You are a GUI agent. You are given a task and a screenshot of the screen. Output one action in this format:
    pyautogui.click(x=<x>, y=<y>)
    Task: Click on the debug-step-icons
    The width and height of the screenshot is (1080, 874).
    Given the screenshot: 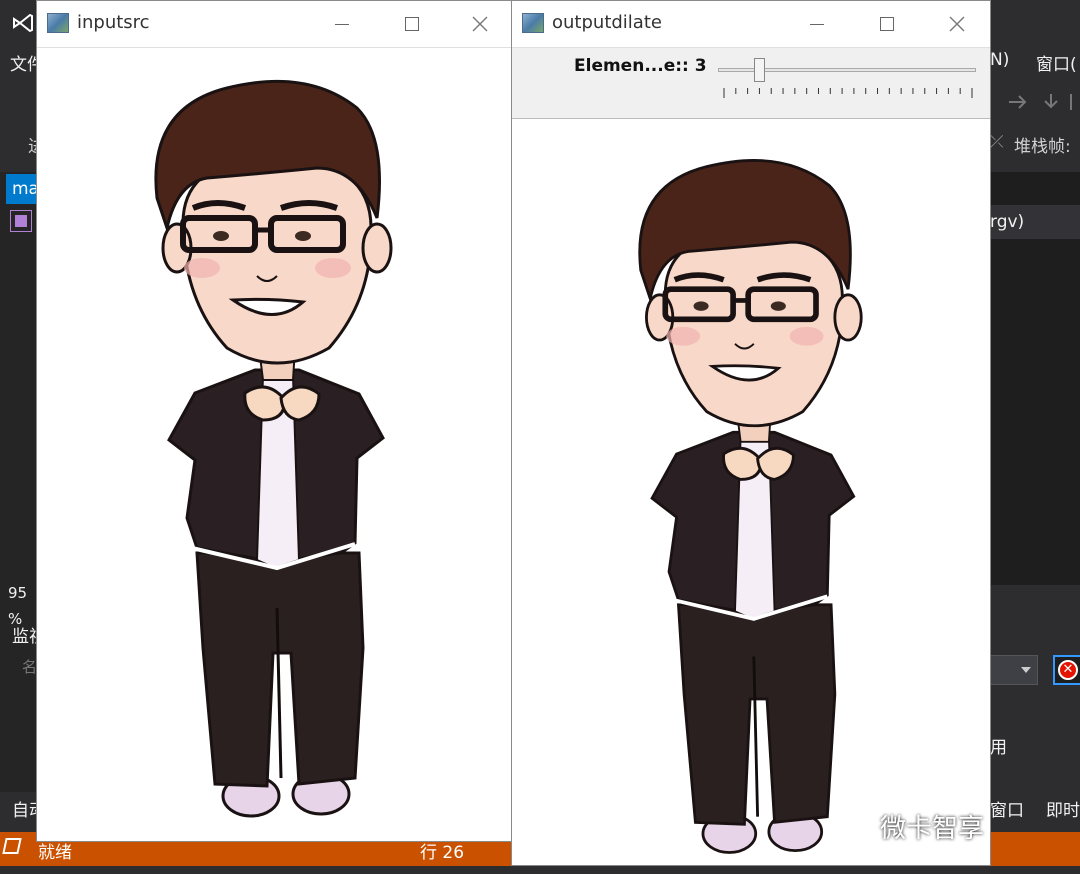 What is the action you would take?
    pyautogui.click(x=1040, y=102)
    